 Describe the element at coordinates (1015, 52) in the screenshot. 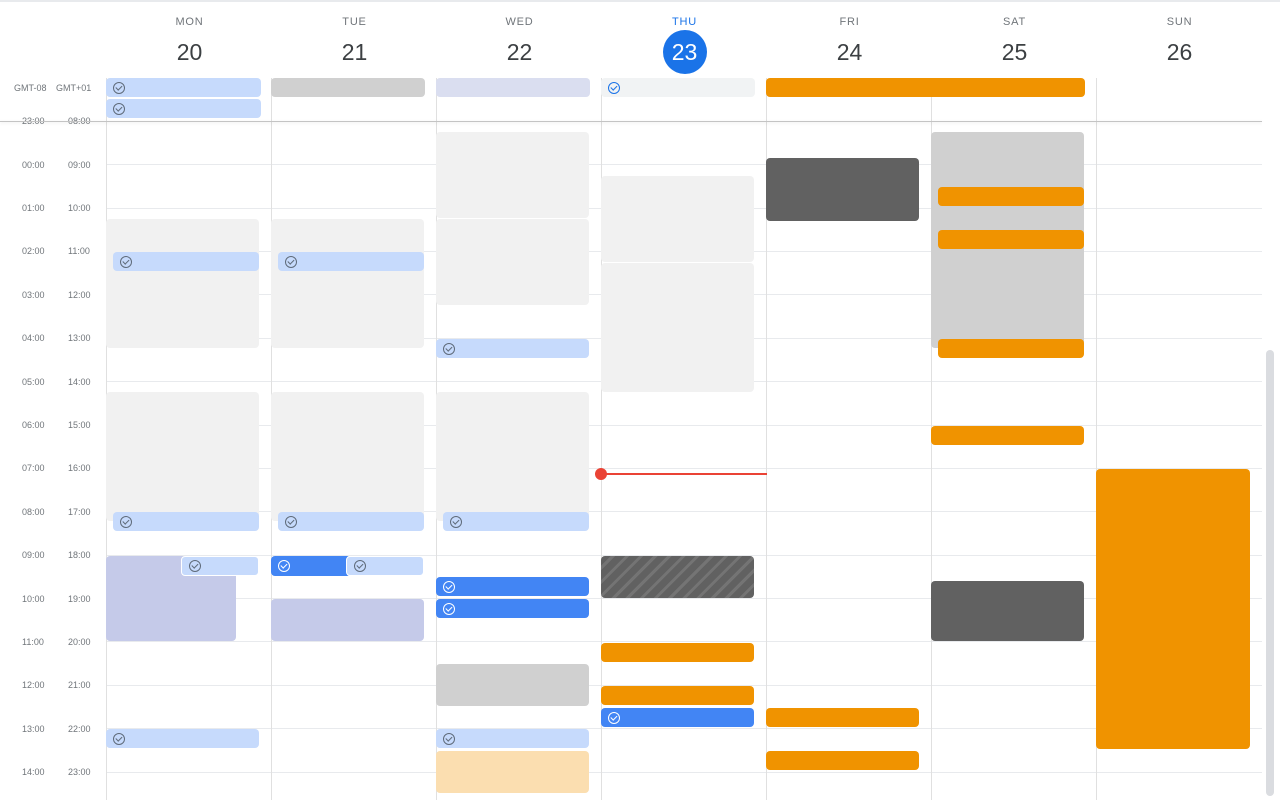

I see `day-number: 25` at that location.